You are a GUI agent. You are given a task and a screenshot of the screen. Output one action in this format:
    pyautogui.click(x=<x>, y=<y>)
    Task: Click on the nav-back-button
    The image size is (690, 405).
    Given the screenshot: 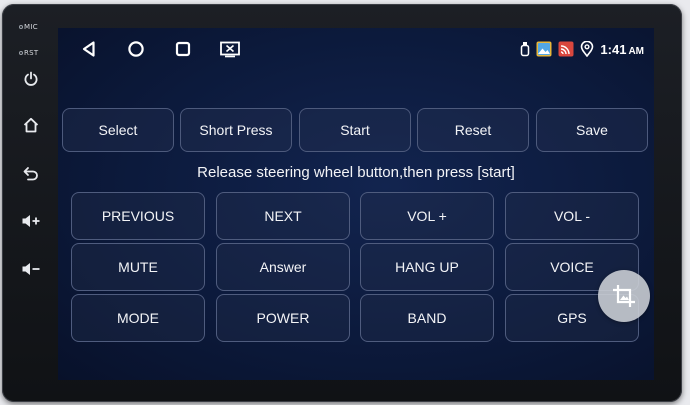 What is the action you would take?
    pyautogui.click(x=89, y=49)
    